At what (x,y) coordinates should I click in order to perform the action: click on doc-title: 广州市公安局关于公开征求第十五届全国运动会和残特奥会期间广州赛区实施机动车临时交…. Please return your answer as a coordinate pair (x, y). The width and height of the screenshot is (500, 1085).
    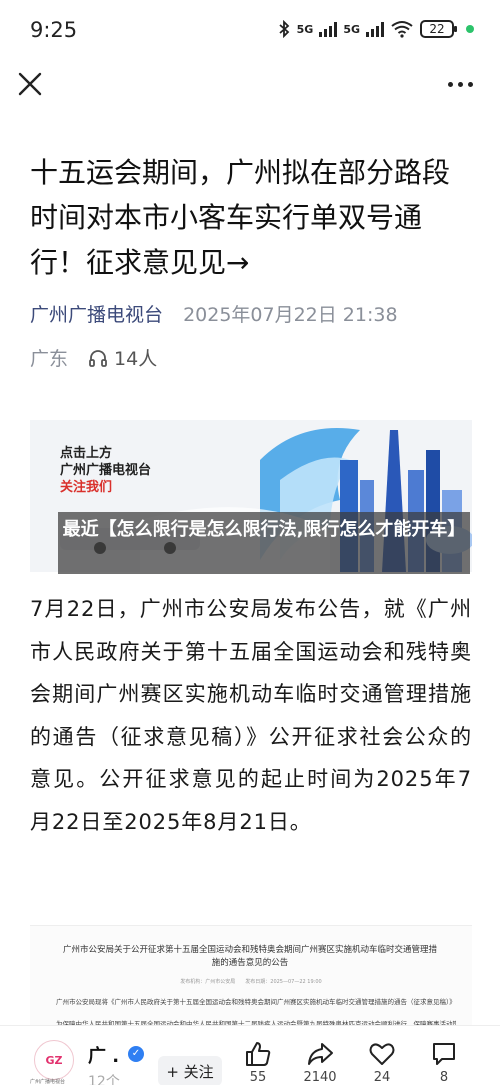
    Looking at the image, I should click on (249, 956).